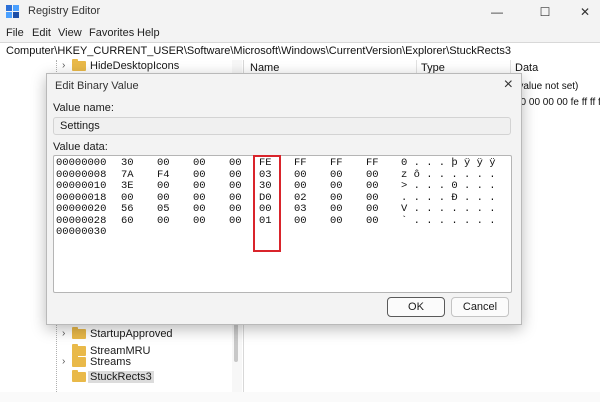 The width and height of the screenshot is (600, 402). Describe the element at coordinates (111, 33) in the screenshot. I see `menu-favorites: Favorites` at that location.